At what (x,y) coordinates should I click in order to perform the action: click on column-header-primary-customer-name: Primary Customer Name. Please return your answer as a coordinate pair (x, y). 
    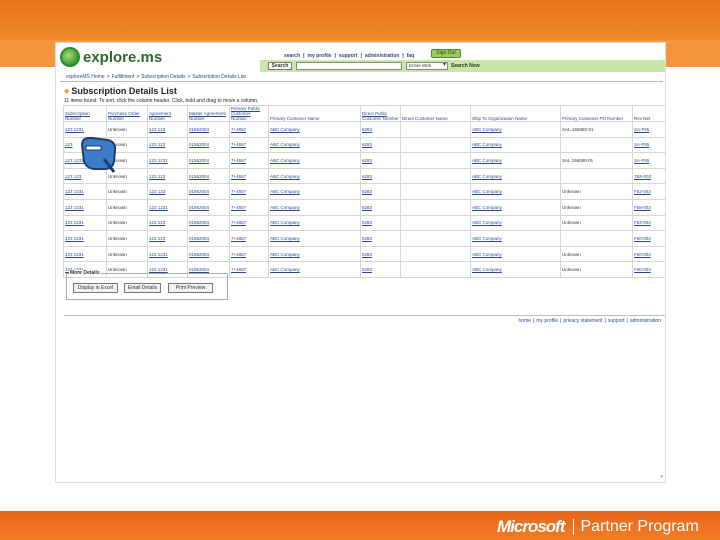
    Looking at the image, I should click on (314, 113).